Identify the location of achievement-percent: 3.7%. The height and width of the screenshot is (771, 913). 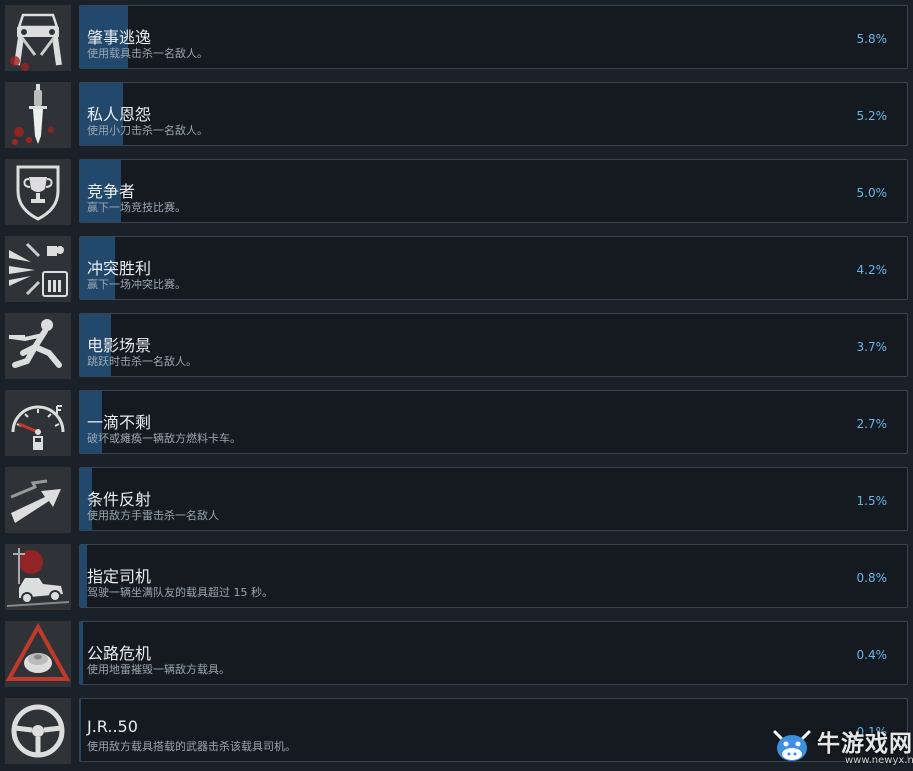
(872, 347).